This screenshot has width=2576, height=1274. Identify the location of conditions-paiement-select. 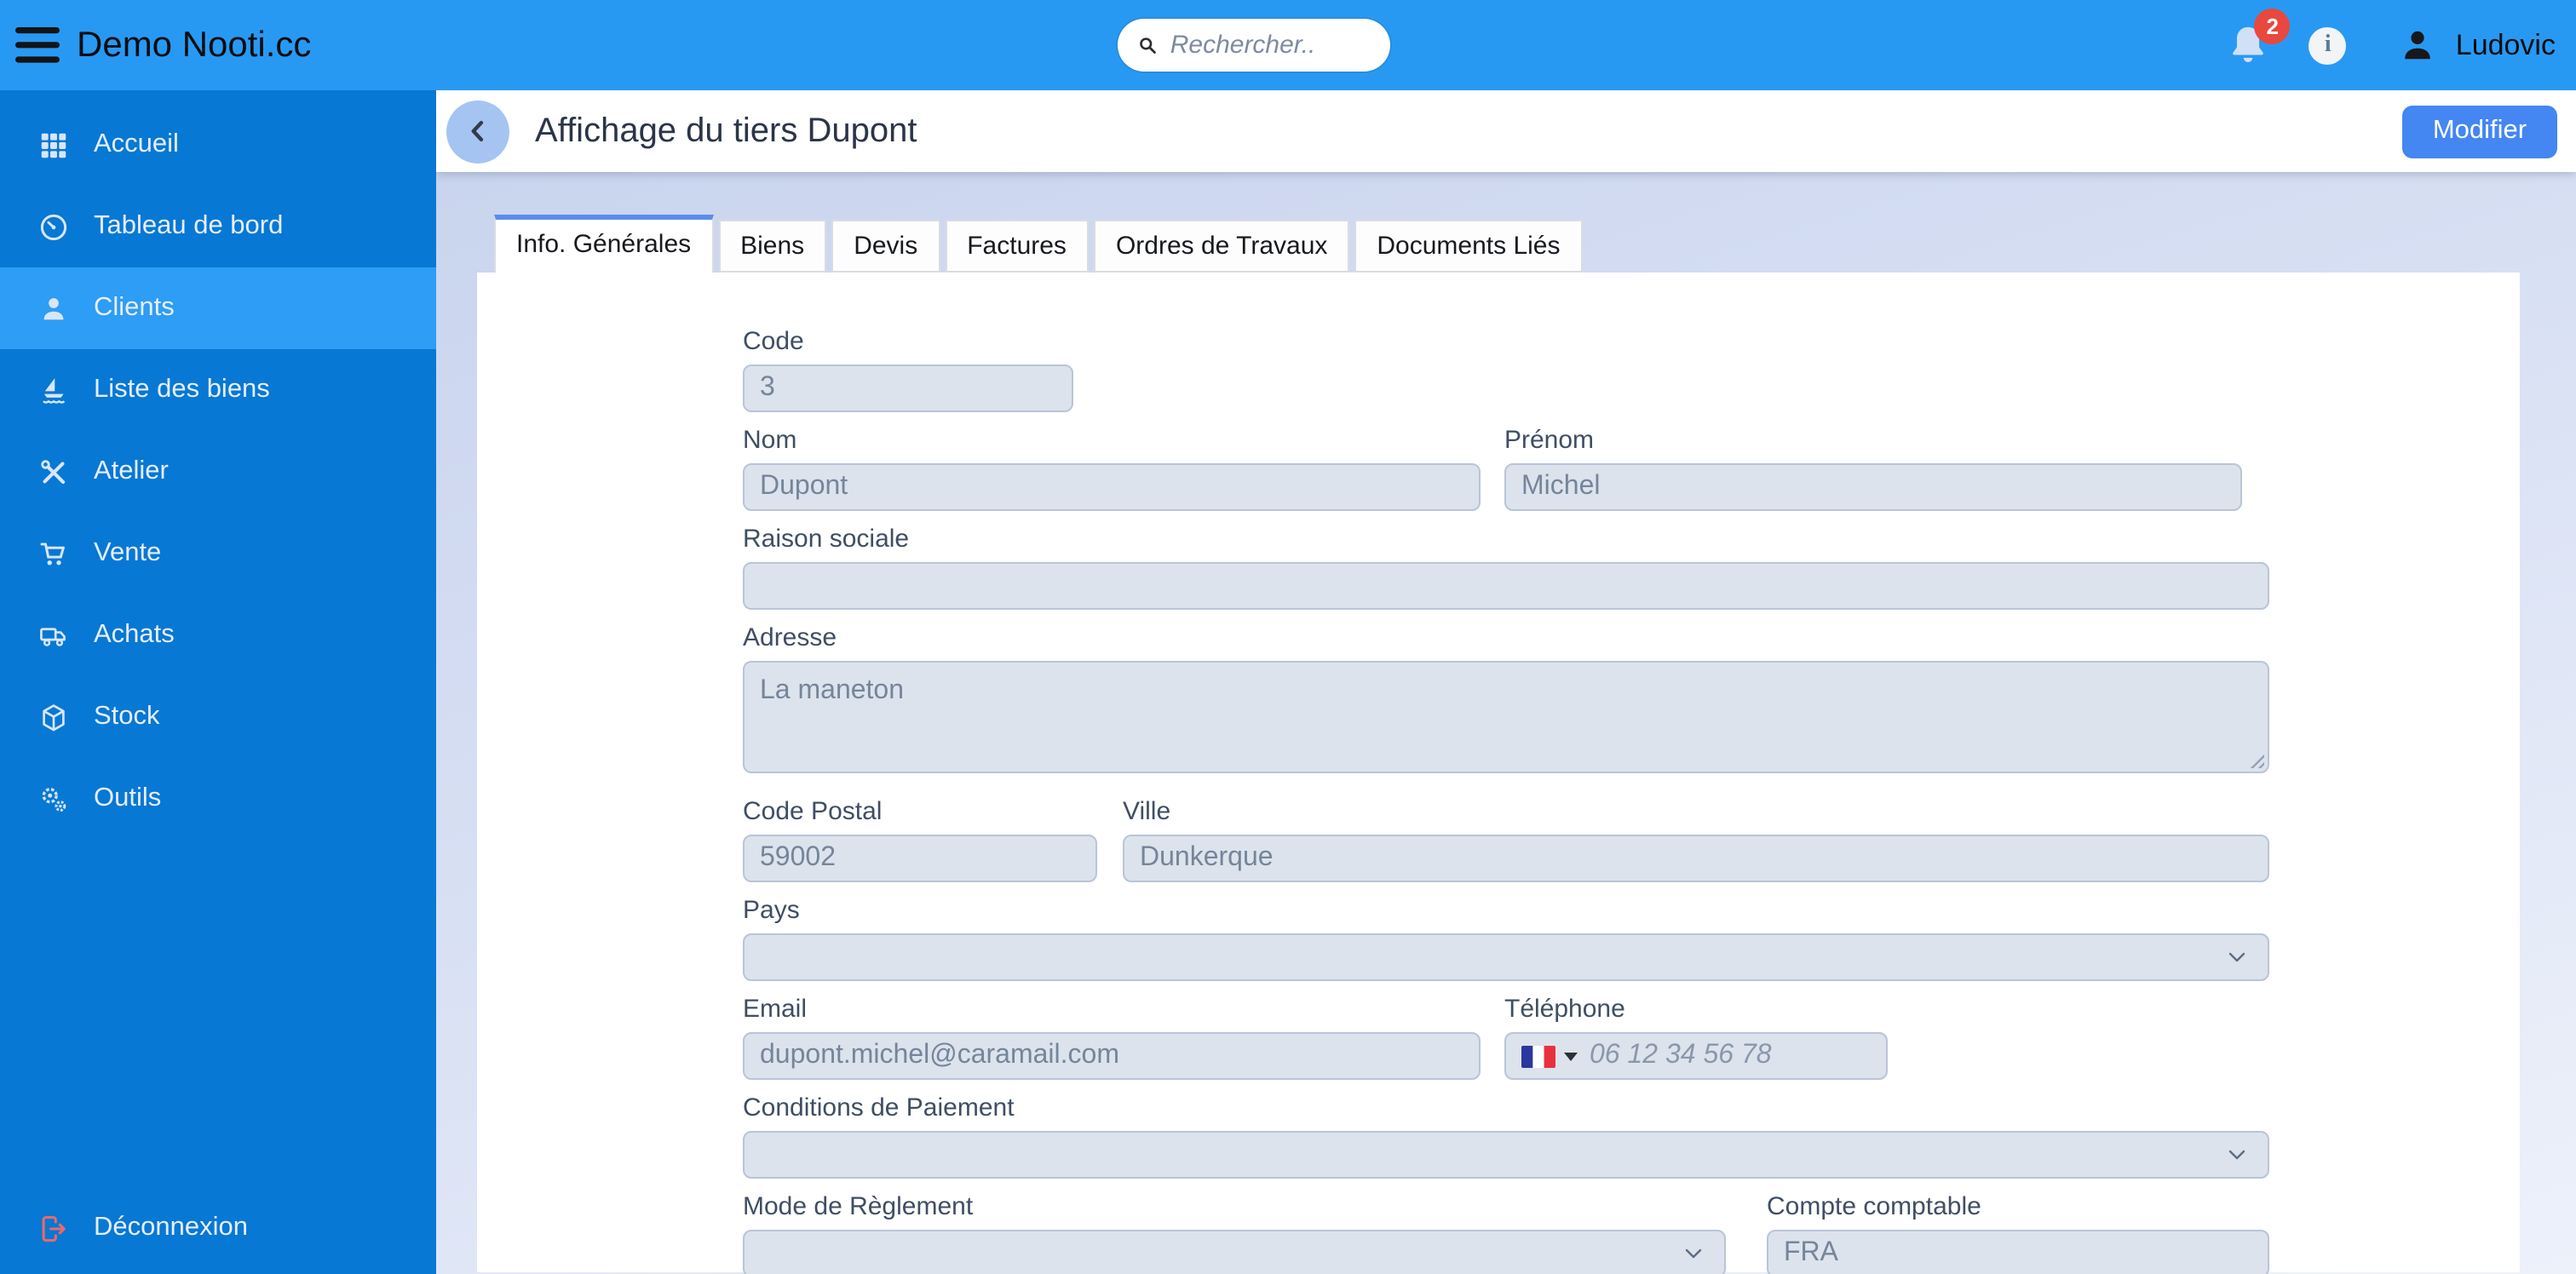
(1506, 1155).